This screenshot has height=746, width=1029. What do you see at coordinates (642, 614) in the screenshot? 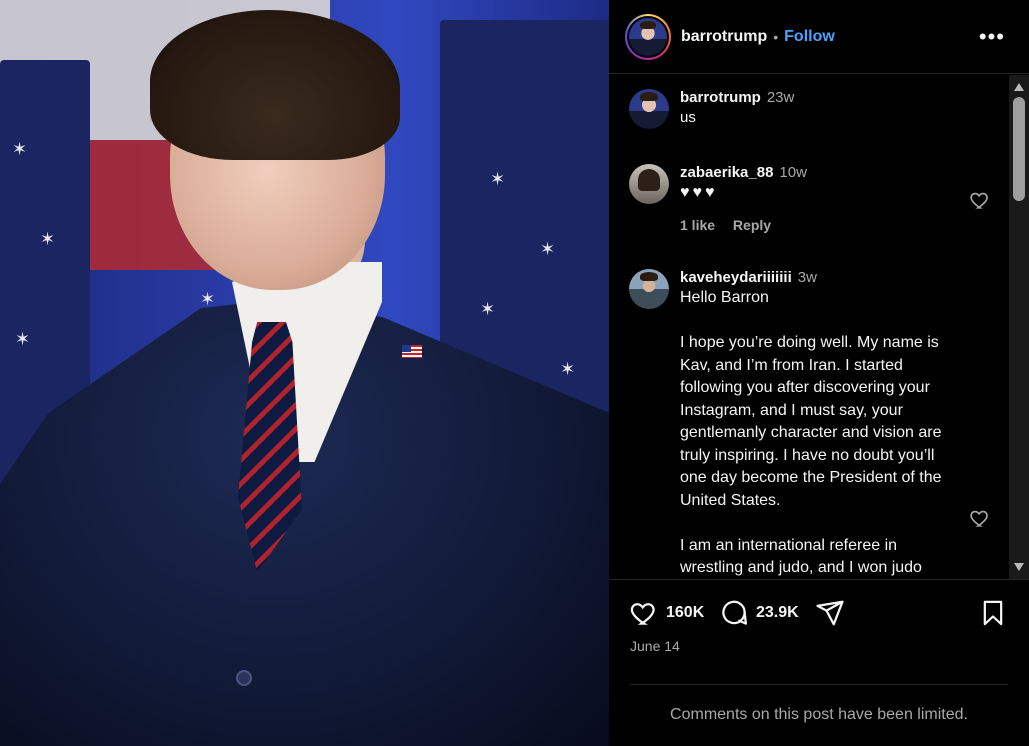
I see `heart-icon` at bounding box center [642, 614].